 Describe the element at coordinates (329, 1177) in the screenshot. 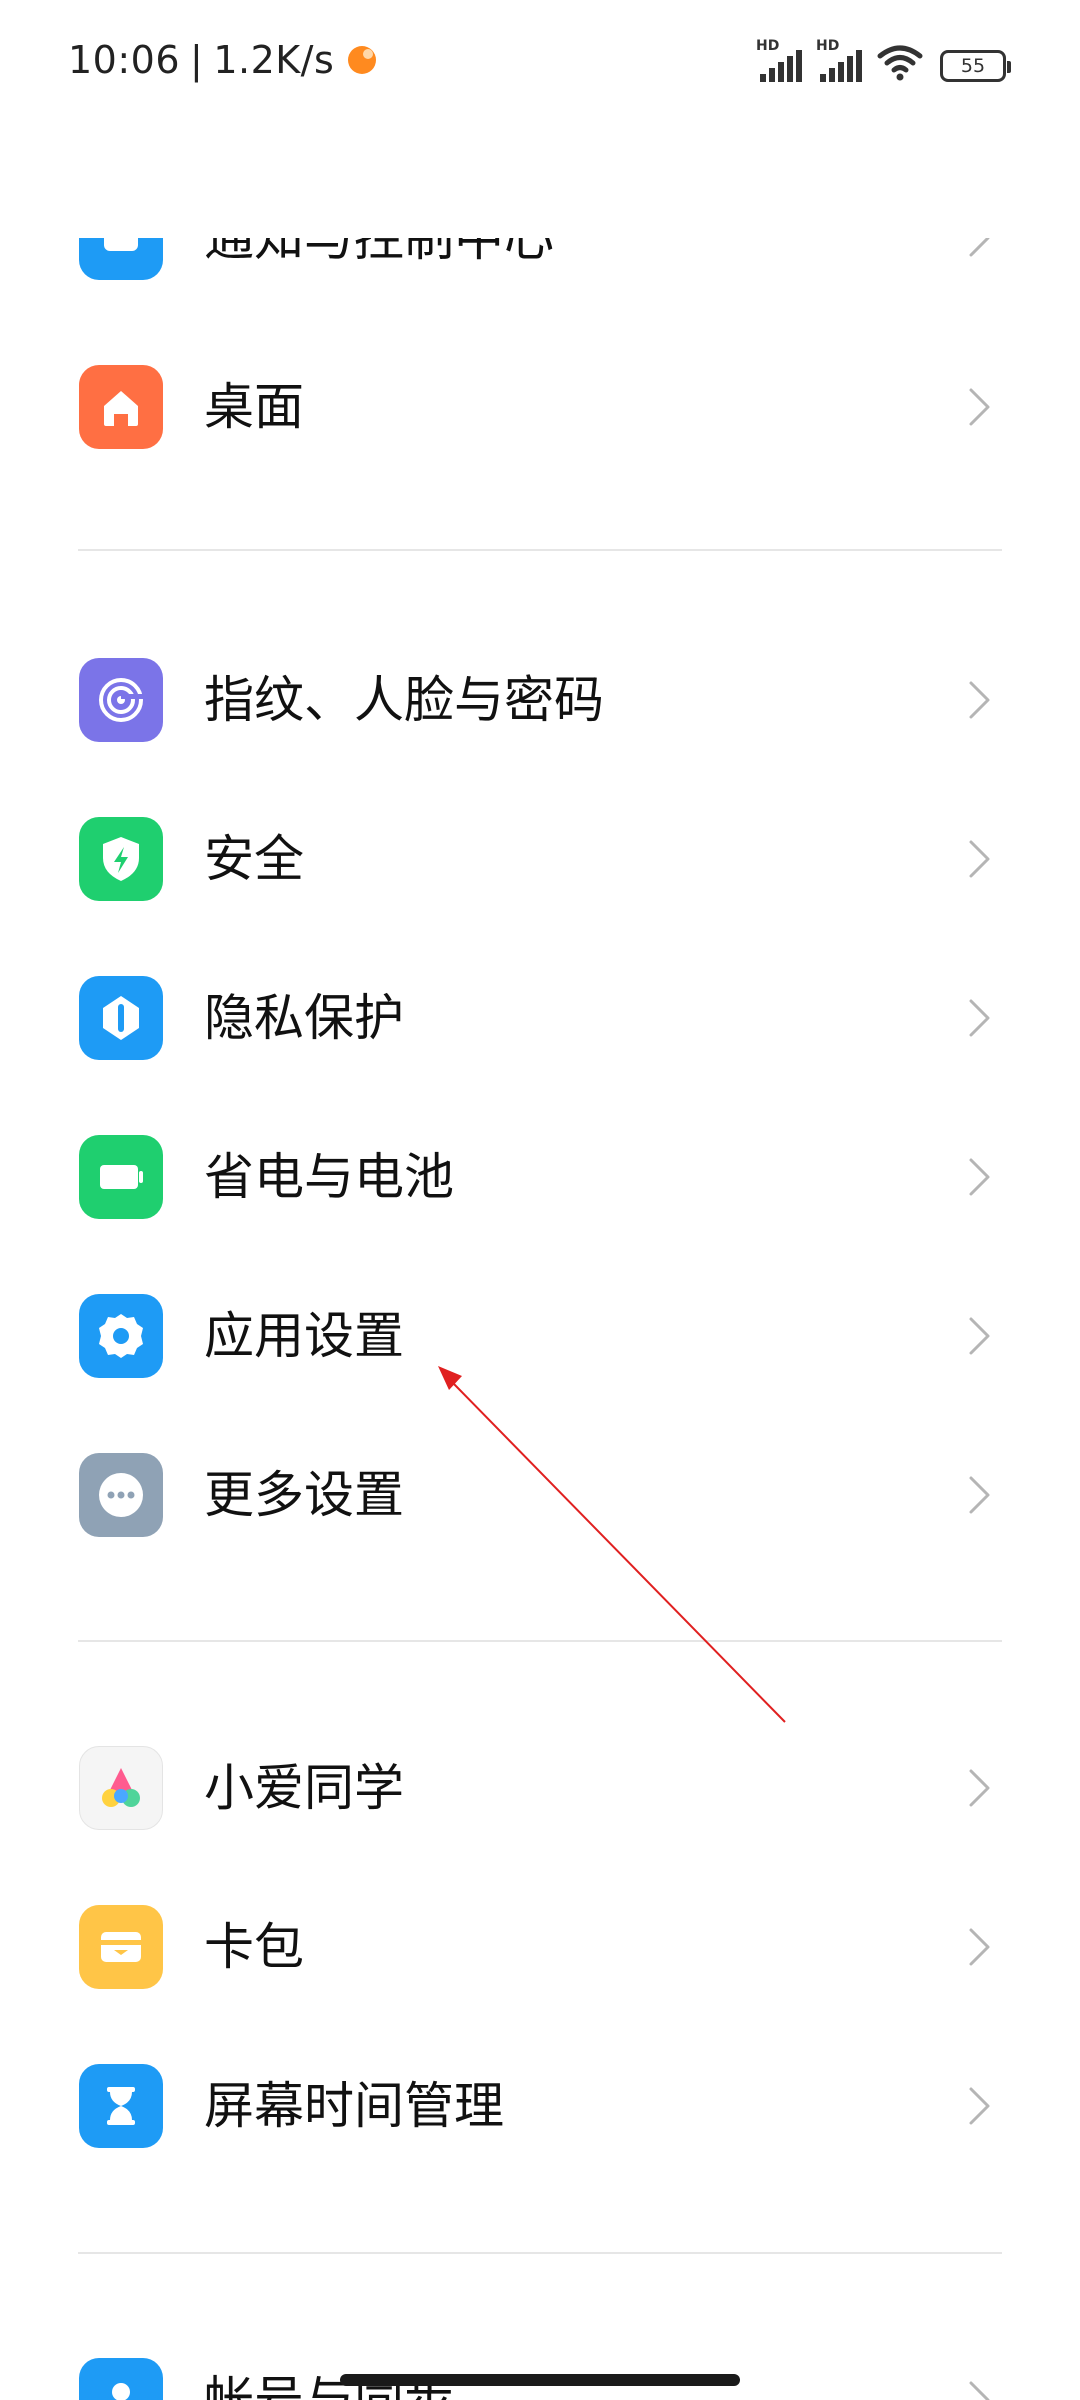

I see `settings-item-label: 省电与电池` at that location.